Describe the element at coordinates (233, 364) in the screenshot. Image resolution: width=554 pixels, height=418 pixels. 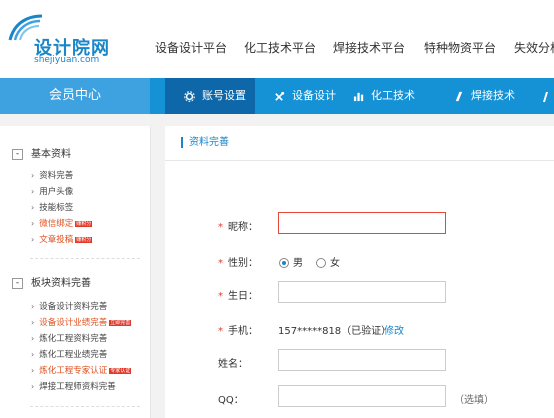
I see `name-label: 姓名：` at that location.